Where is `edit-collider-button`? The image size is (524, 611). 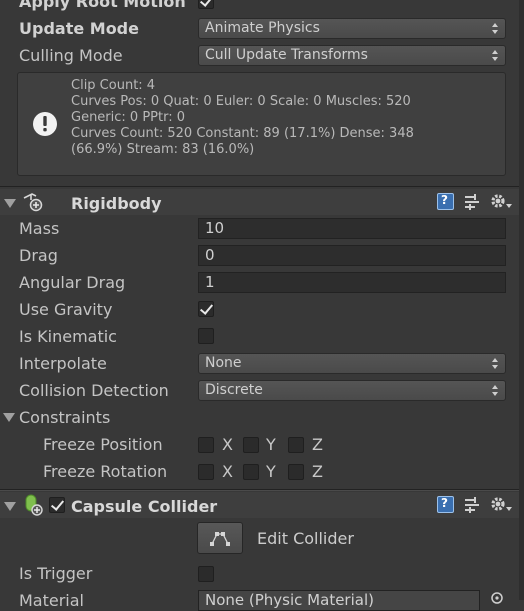 edit-collider-button is located at coordinates (220, 538).